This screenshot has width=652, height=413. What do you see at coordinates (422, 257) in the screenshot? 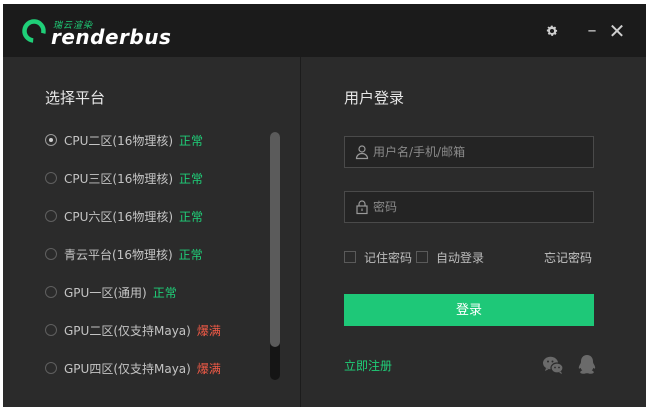
I see `auto-login-checkbox` at bounding box center [422, 257].